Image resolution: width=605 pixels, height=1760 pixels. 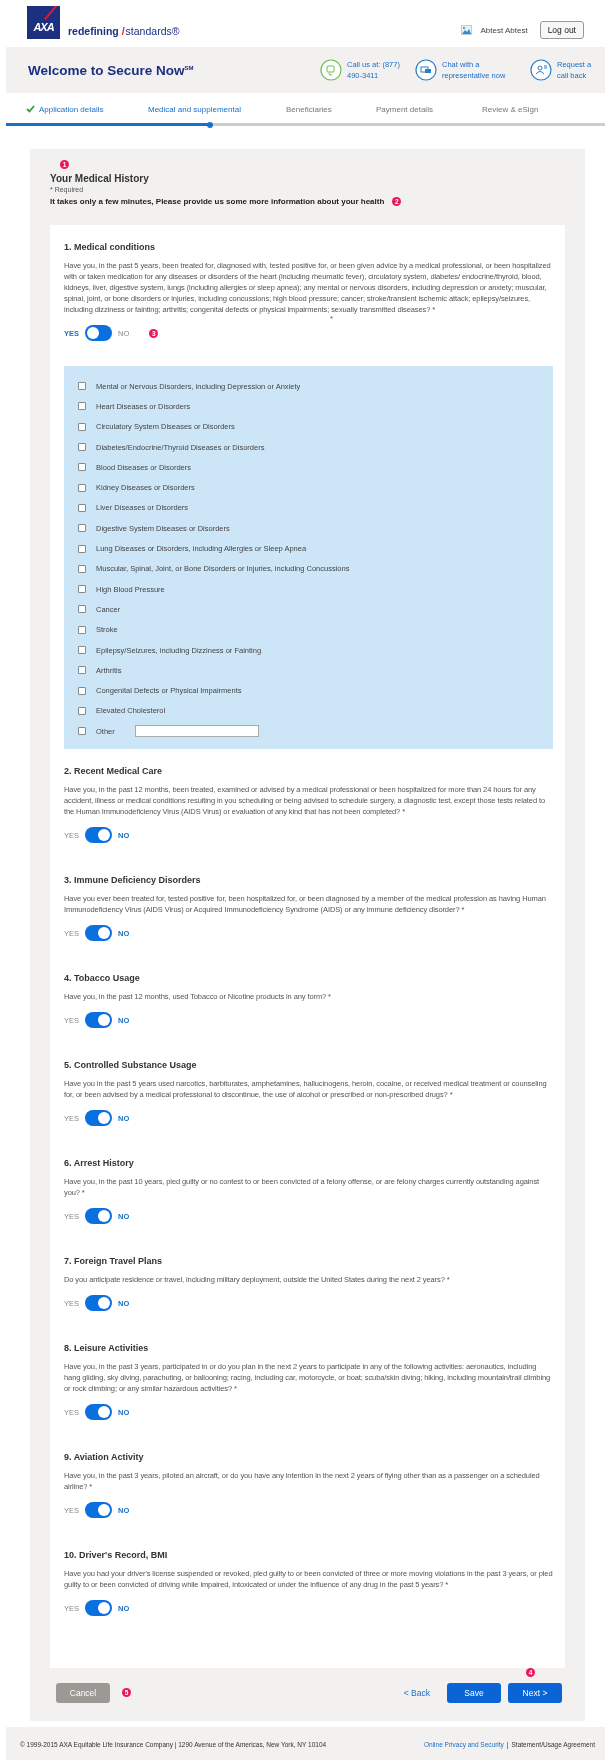 I want to click on callback-icon, so click(x=541, y=70).